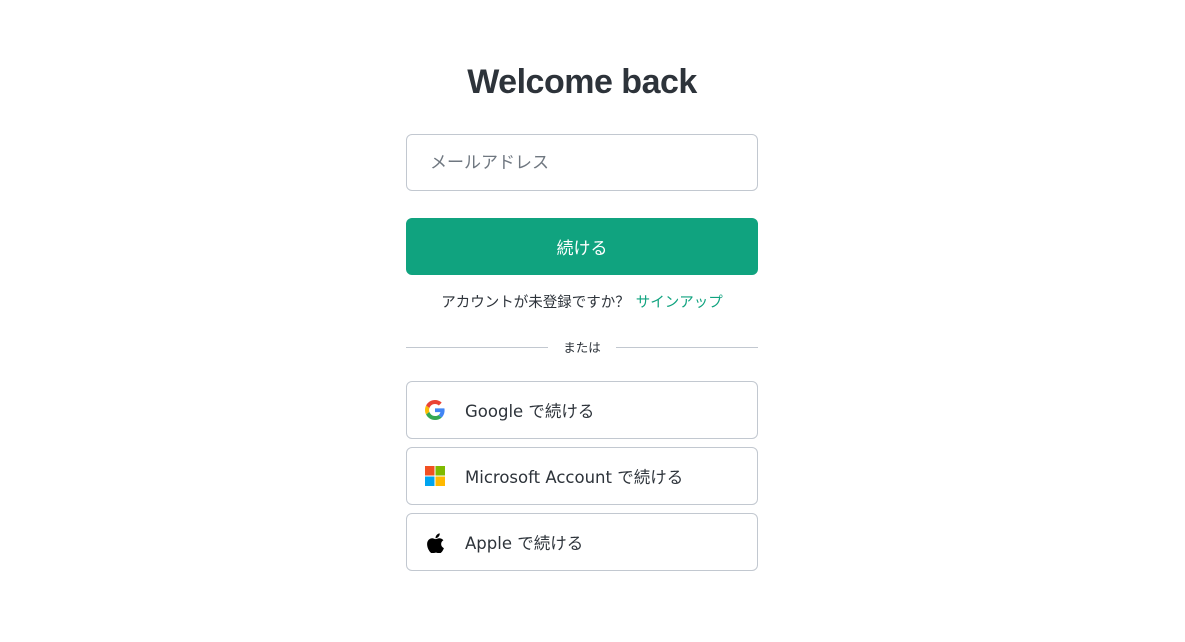 The height and width of the screenshot is (642, 1185). What do you see at coordinates (530, 411) in the screenshot?
I see `google-login-label: Google で続ける` at bounding box center [530, 411].